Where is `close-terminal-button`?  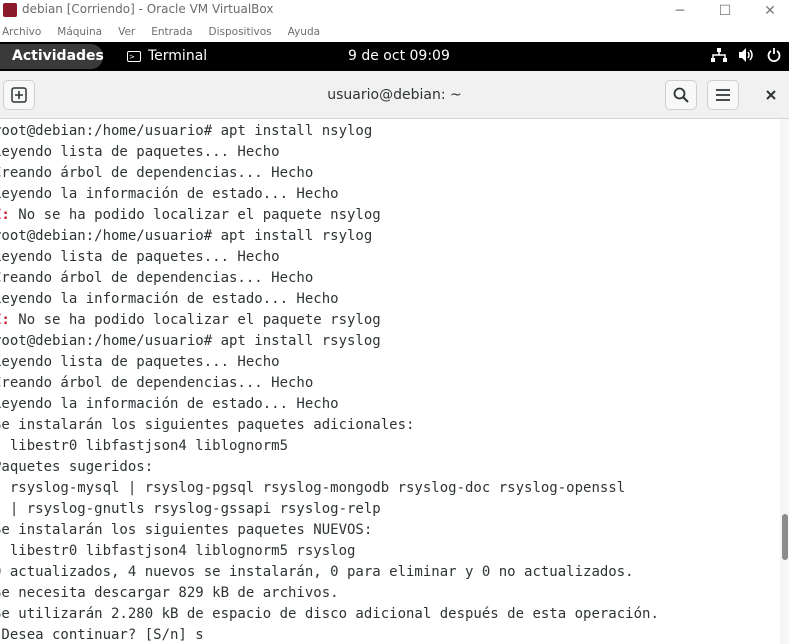 close-terminal-button is located at coordinates (771, 95).